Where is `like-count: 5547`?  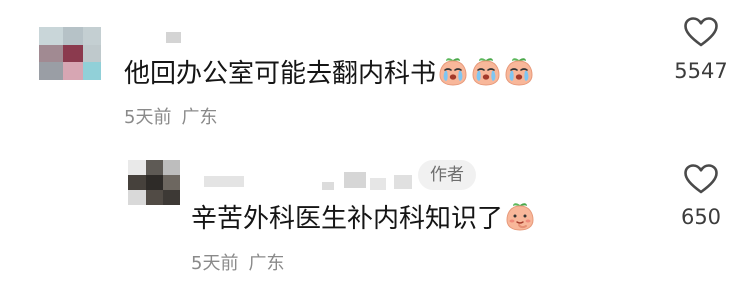 like-count: 5547 is located at coordinates (701, 71).